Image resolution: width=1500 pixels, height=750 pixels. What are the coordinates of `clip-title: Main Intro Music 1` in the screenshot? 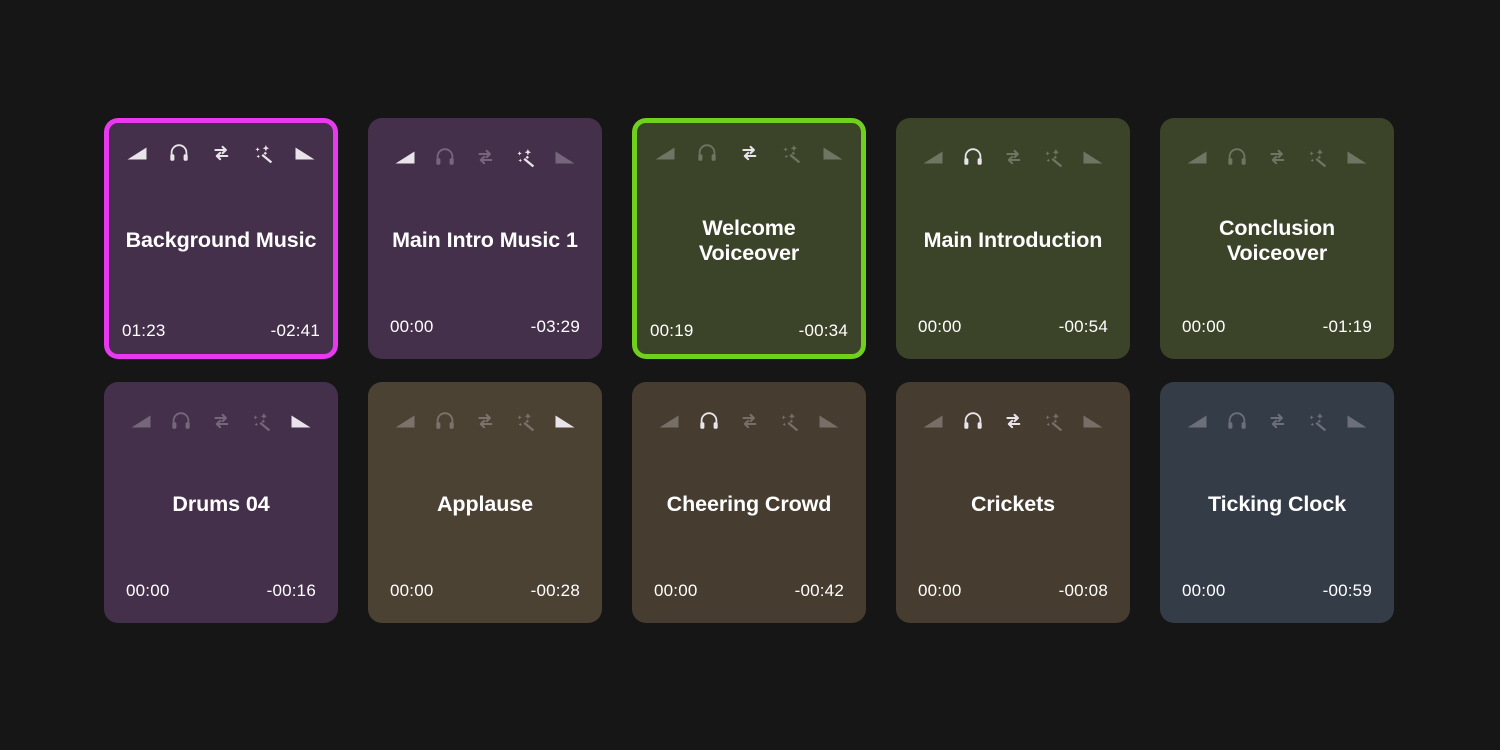 It's located at (485, 240).